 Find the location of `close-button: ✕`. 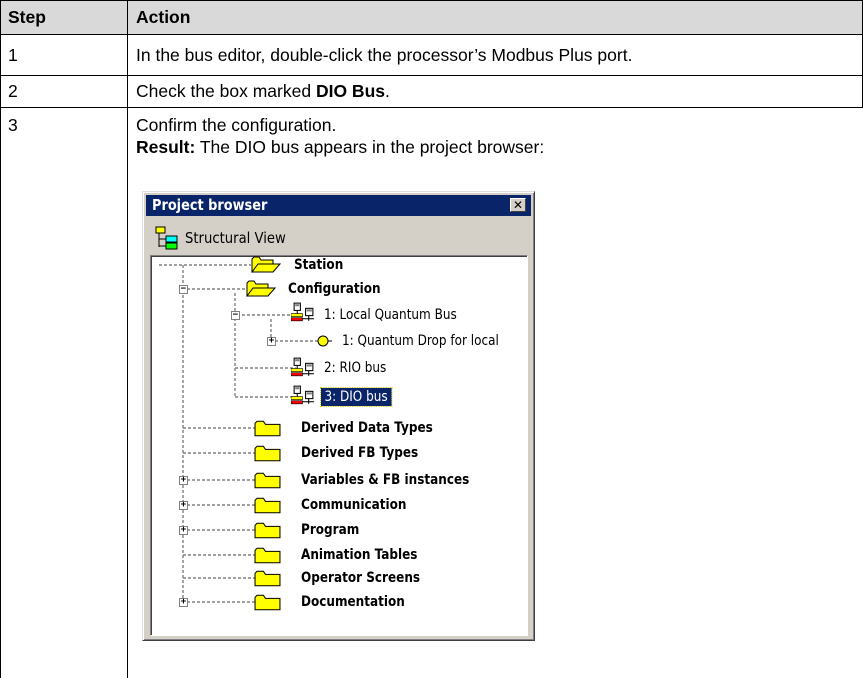

close-button: ✕ is located at coordinates (518, 205).